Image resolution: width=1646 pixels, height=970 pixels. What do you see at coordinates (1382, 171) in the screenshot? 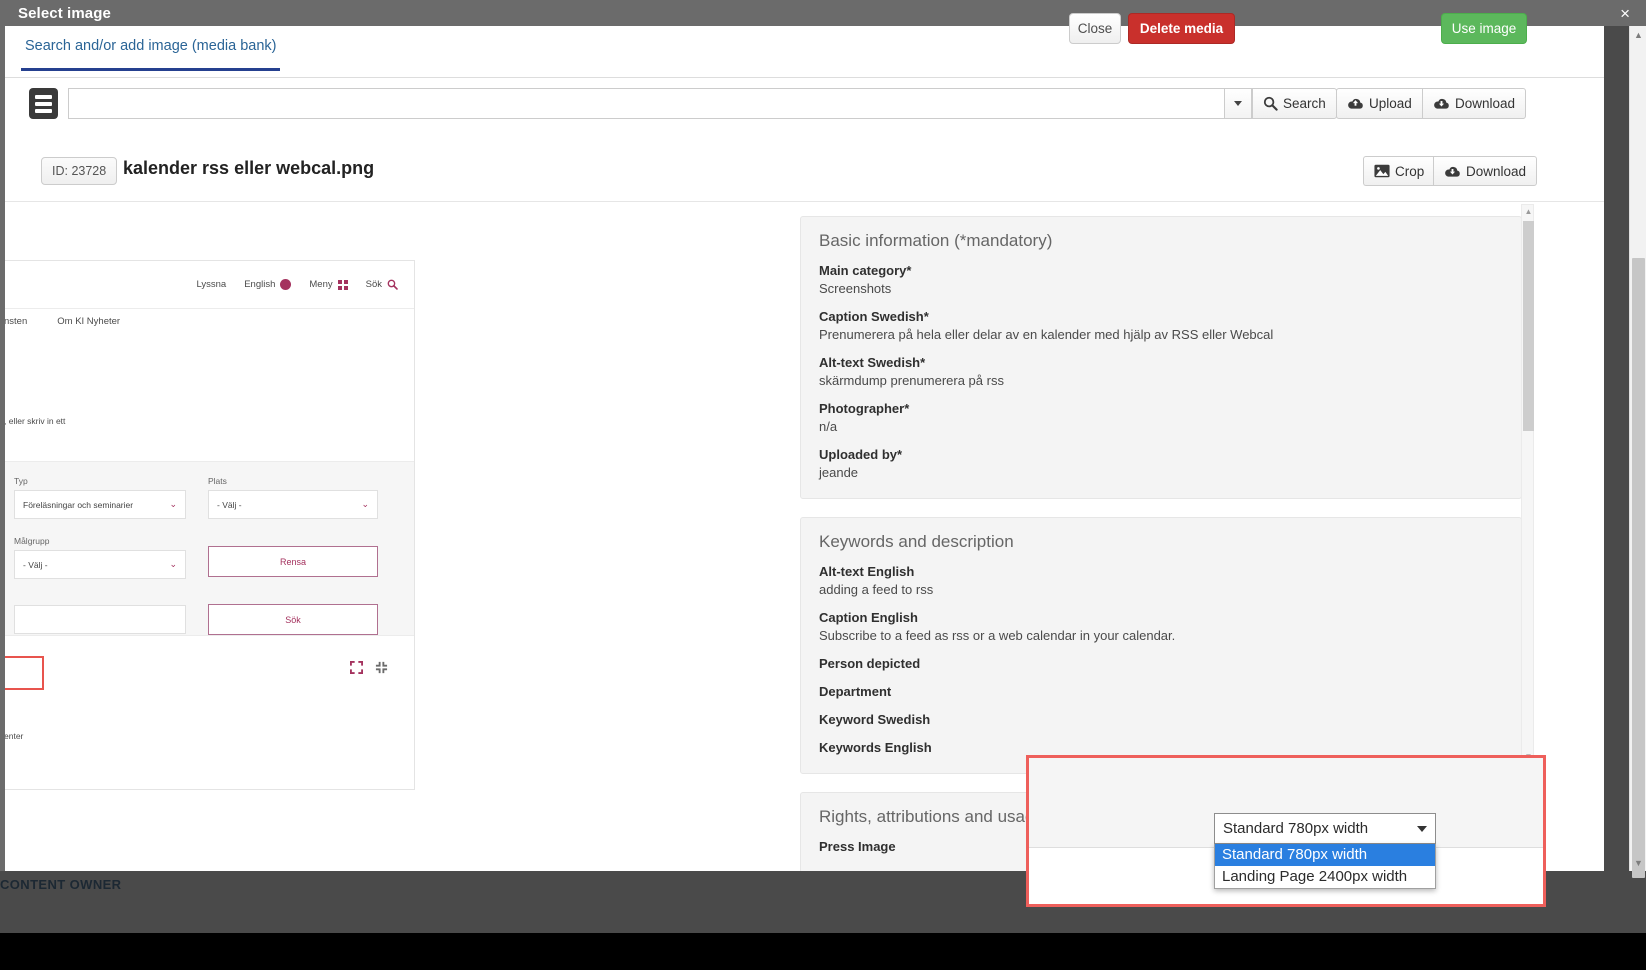
I see `image-crop-icon` at bounding box center [1382, 171].